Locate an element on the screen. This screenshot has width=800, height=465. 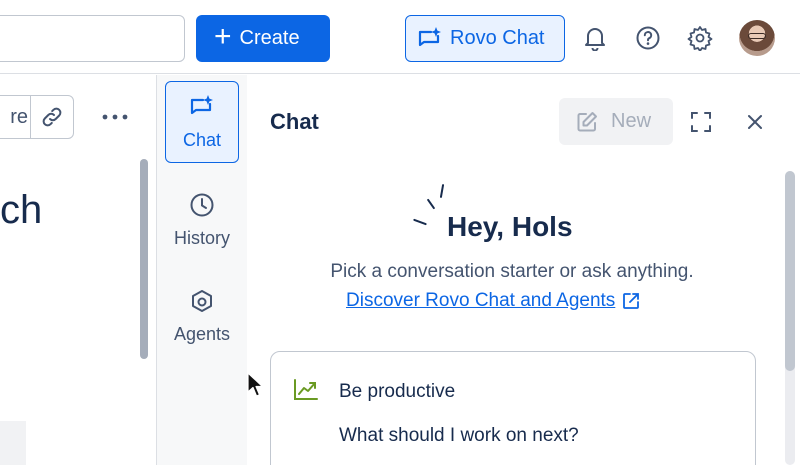
create-button: + Create is located at coordinates (263, 38).